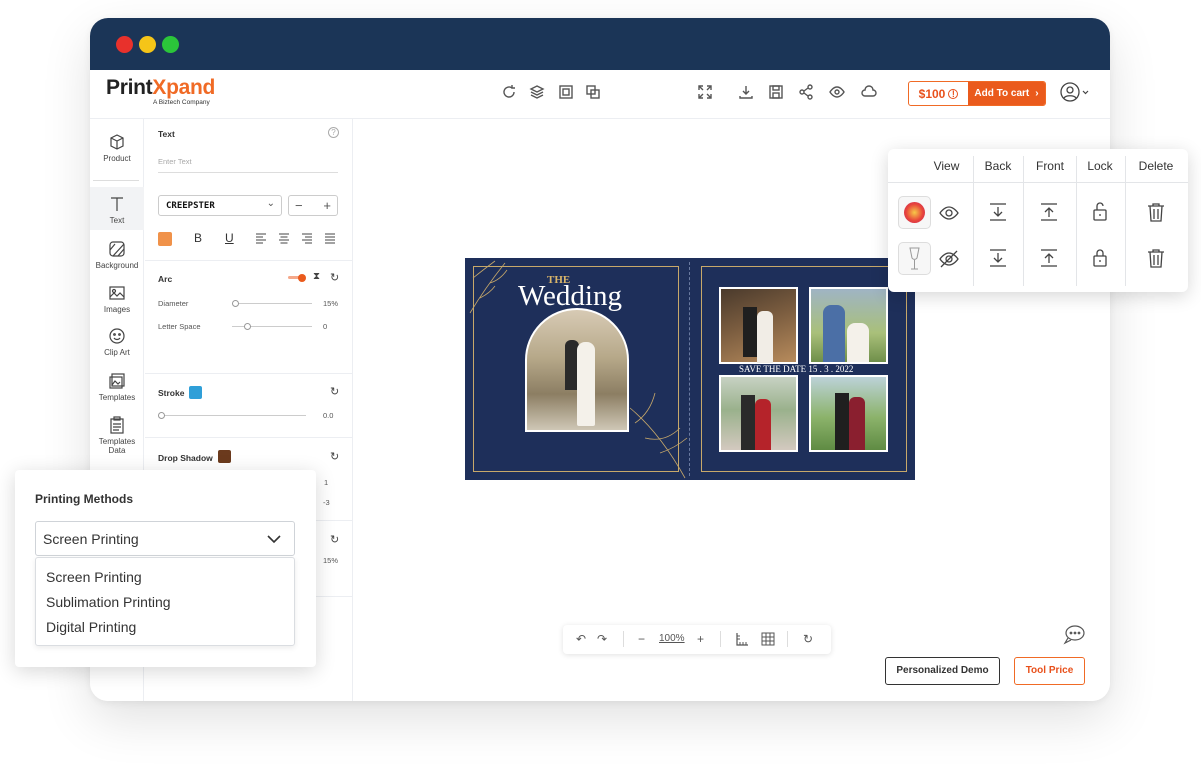  Describe the element at coordinates (316, 276) in the screenshot. I see `arc-flip-icon: ⧗` at that location.